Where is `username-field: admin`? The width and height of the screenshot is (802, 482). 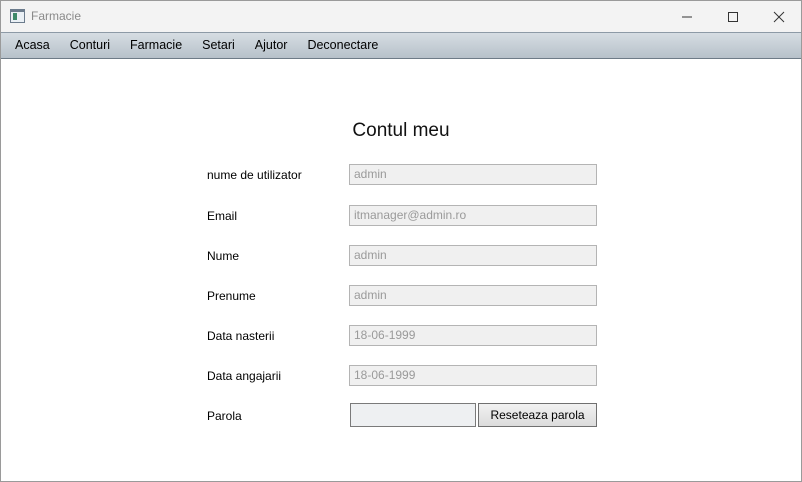
username-field: admin is located at coordinates (473, 174).